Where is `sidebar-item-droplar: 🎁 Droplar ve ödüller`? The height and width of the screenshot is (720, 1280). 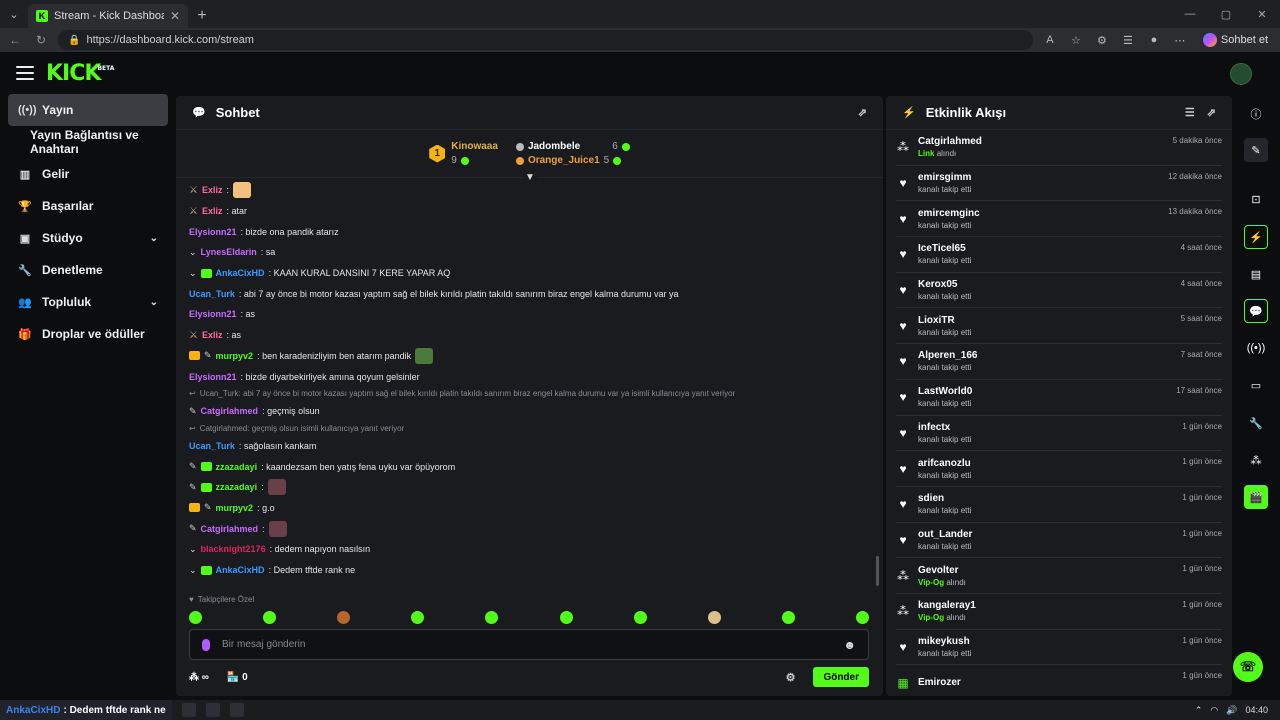
sidebar-item-droplar: 🎁 Droplar ve ödüller is located at coordinates (88, 334).